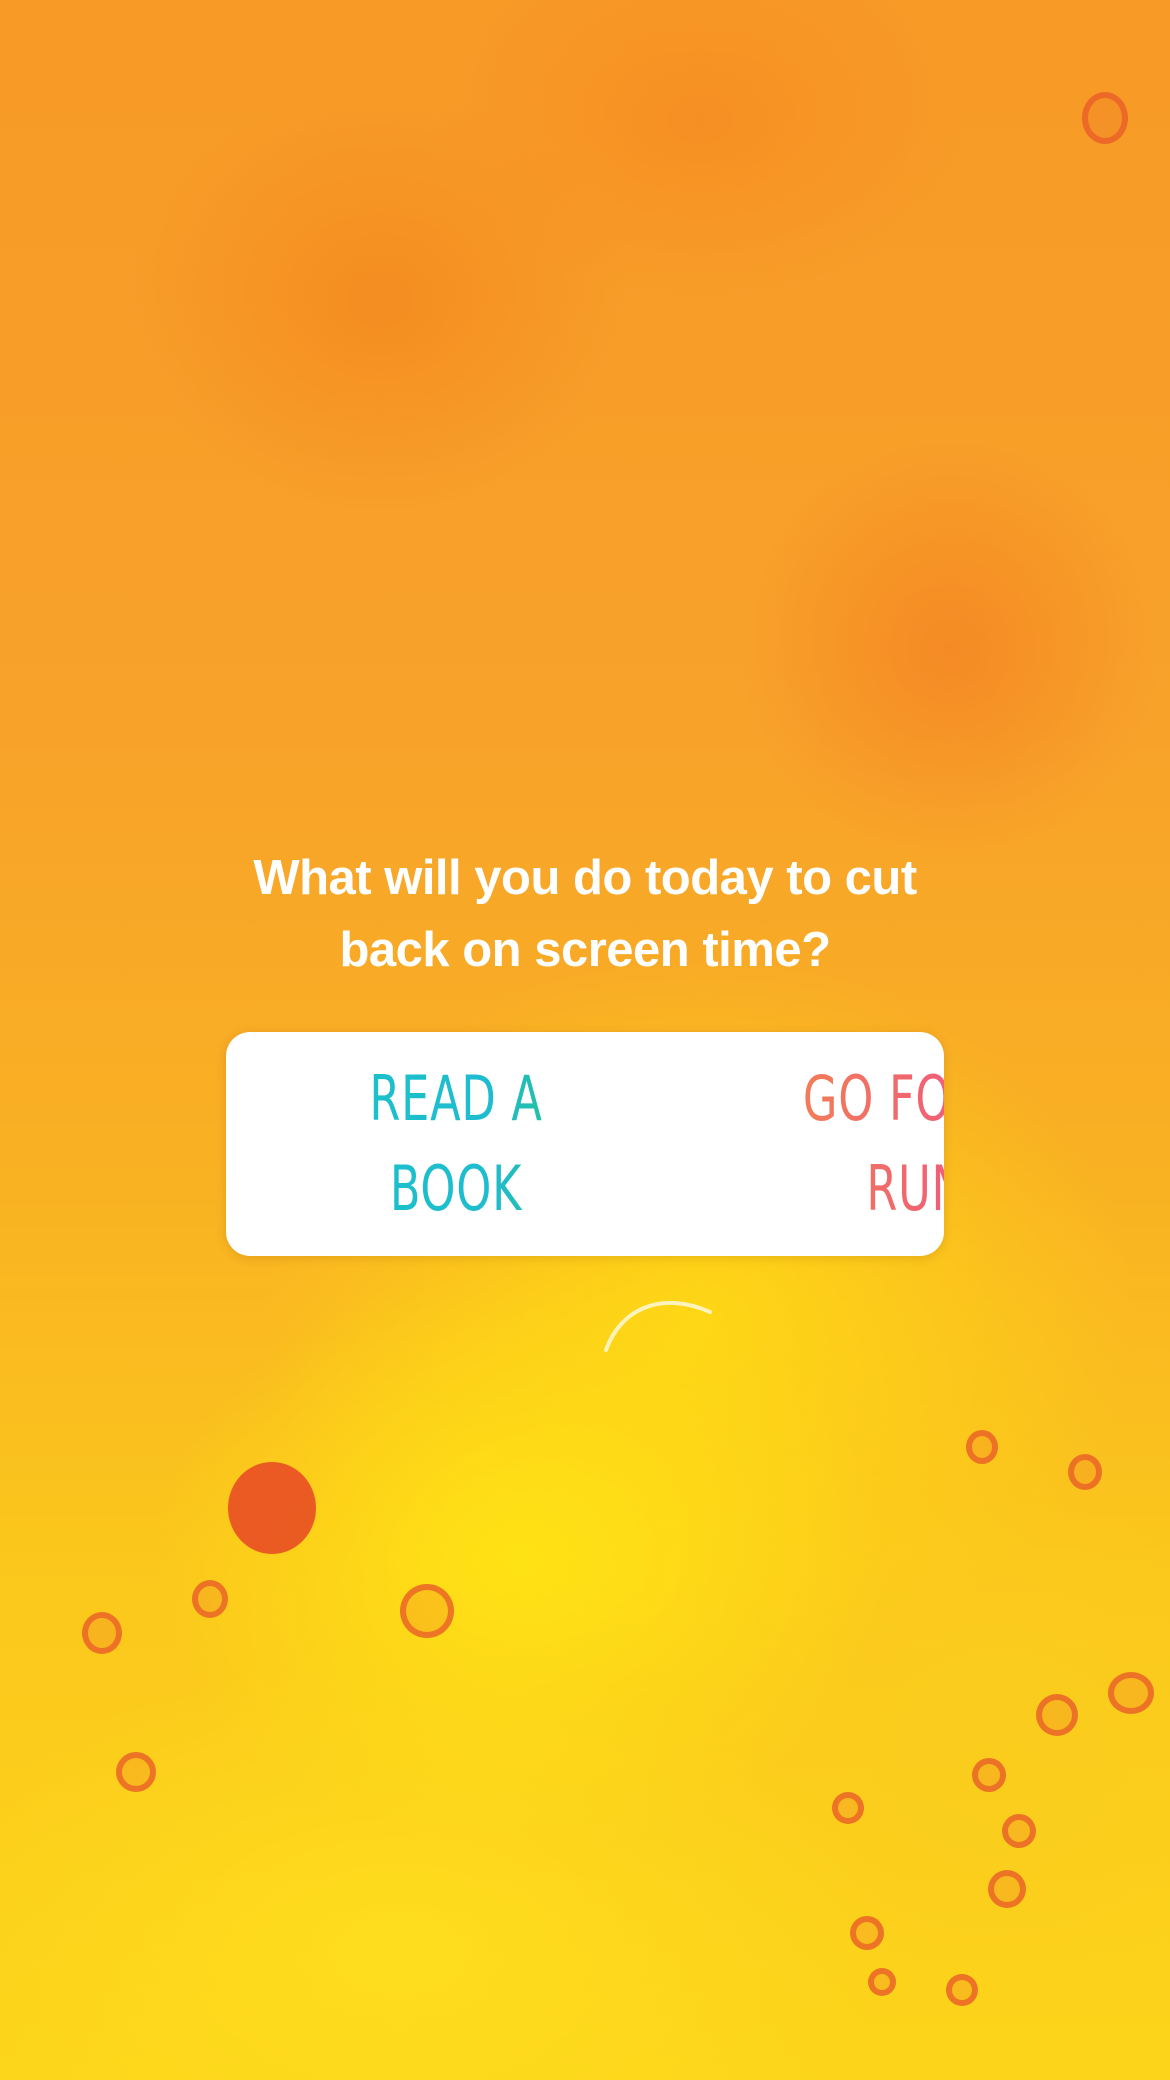  I want to click on poll-option-line: RUN, so click(899, 1188).